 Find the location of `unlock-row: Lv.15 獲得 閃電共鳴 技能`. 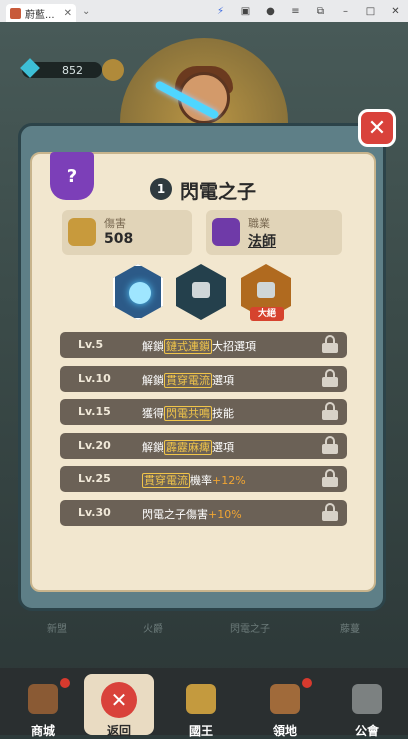

unlock-row: Lv.15 獲得 閃電共鳴 技能 is located at coordinates (203, 412).